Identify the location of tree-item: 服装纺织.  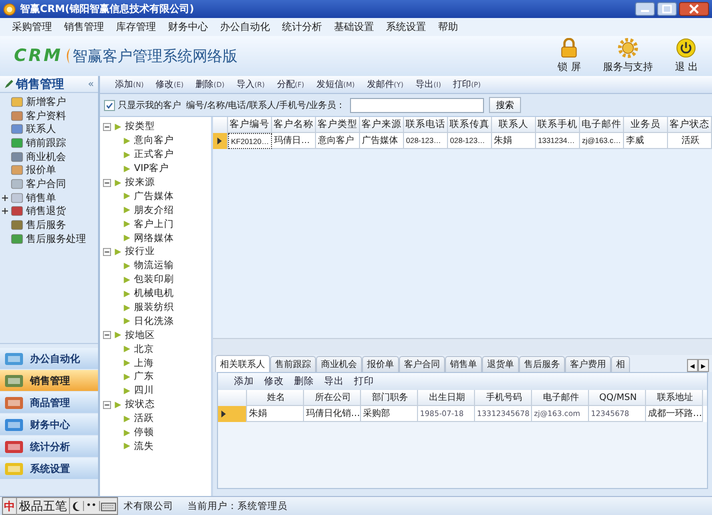
(154, 307).